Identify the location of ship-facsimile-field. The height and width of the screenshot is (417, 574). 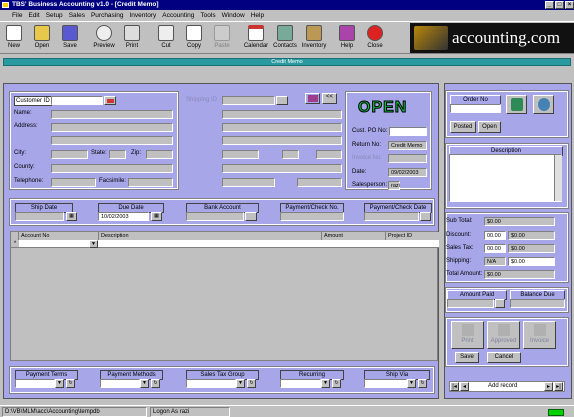
(319, 182).